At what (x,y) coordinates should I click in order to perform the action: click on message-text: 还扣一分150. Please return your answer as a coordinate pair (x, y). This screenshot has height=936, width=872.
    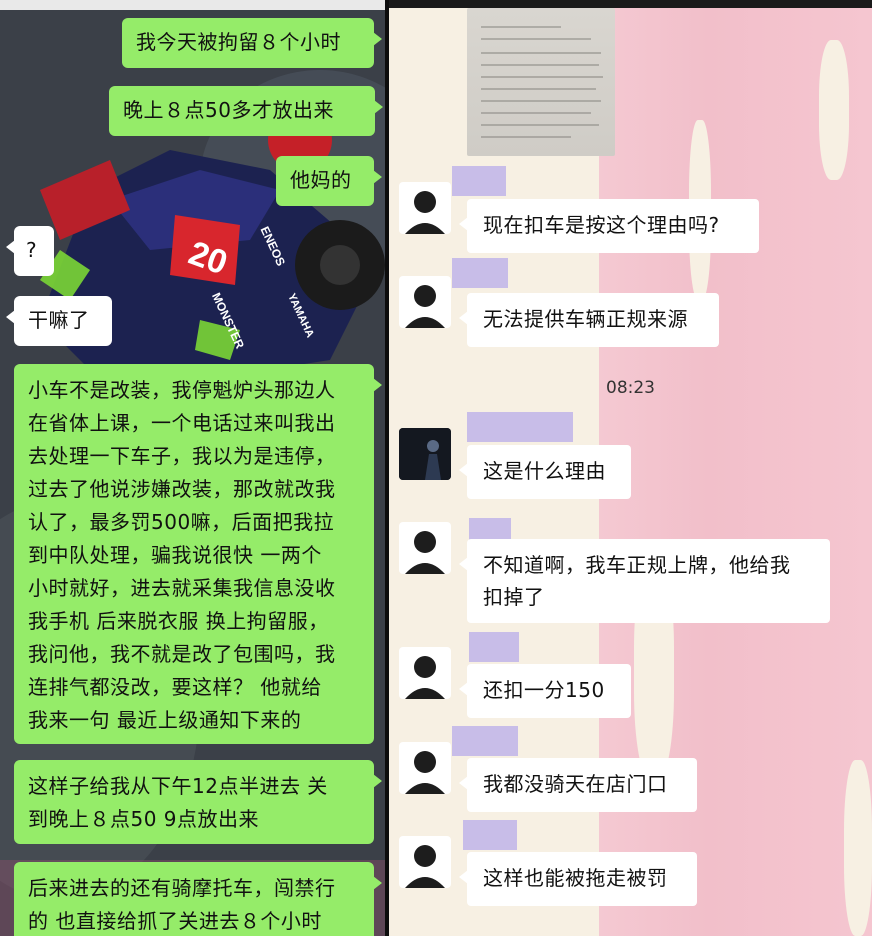
    Looking at the image, I should click on (544, 690).